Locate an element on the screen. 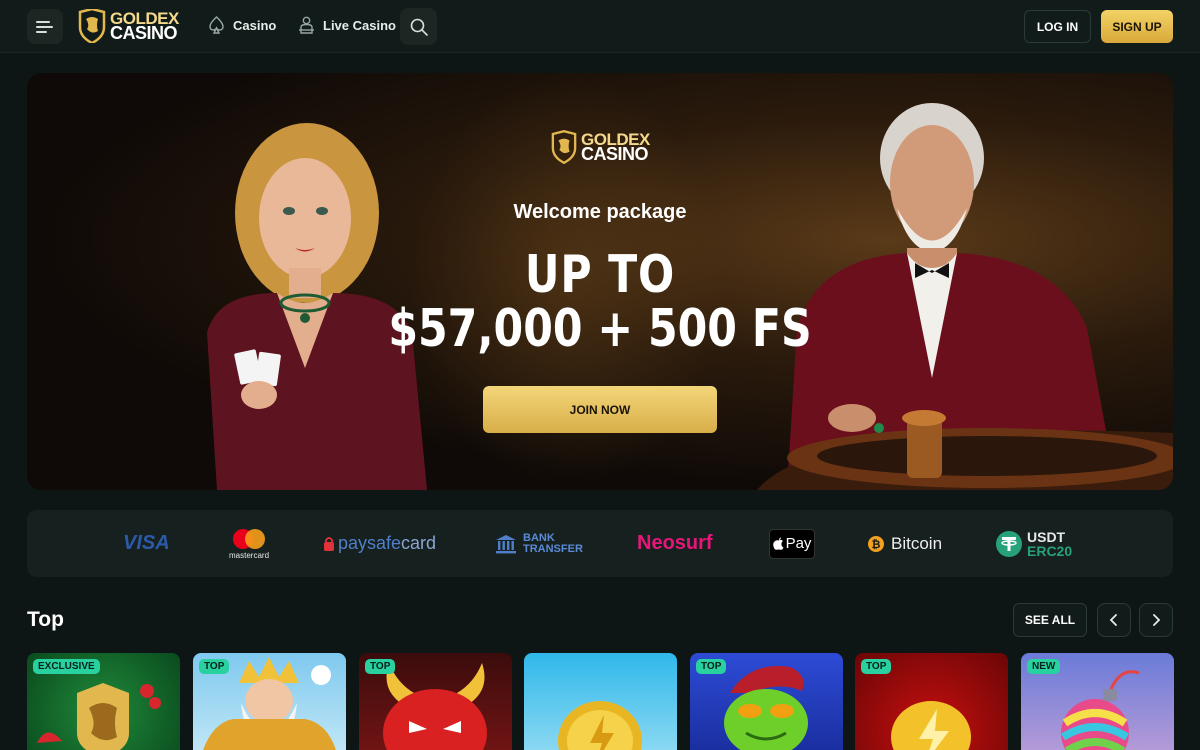  chevron-right-icon is located at coordinates (1157, 620).